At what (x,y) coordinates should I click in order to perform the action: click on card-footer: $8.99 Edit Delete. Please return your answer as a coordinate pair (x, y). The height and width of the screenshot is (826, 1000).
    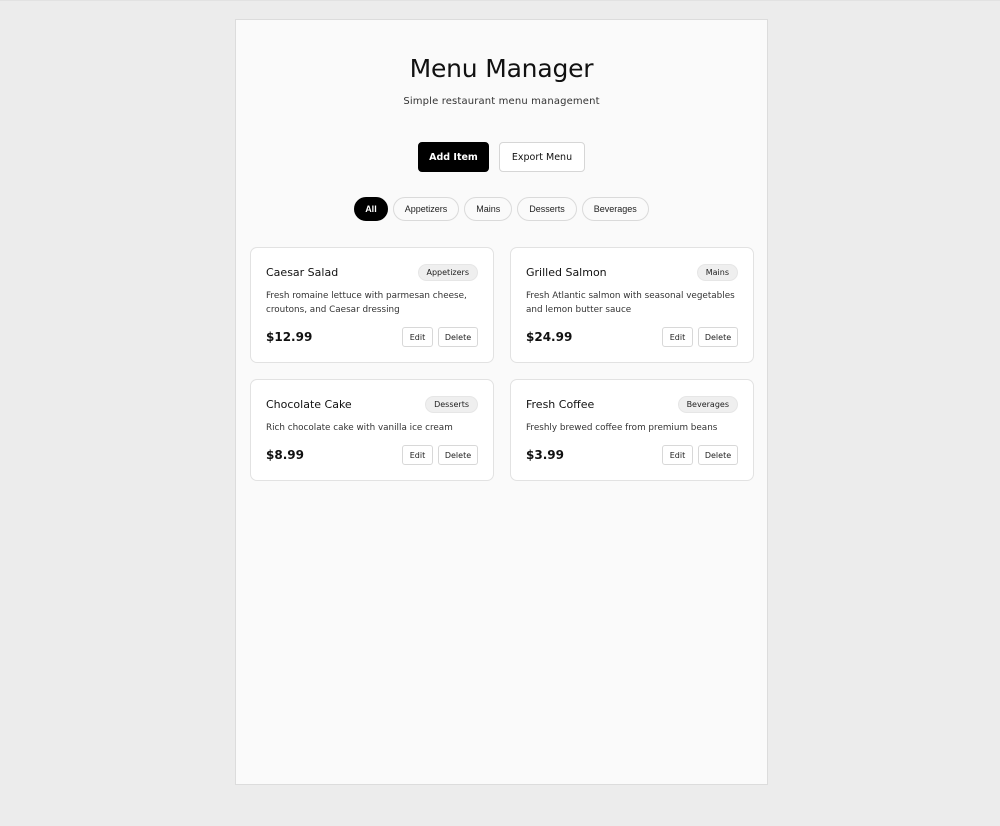
    Looking at the image, I should click on (372, 455).